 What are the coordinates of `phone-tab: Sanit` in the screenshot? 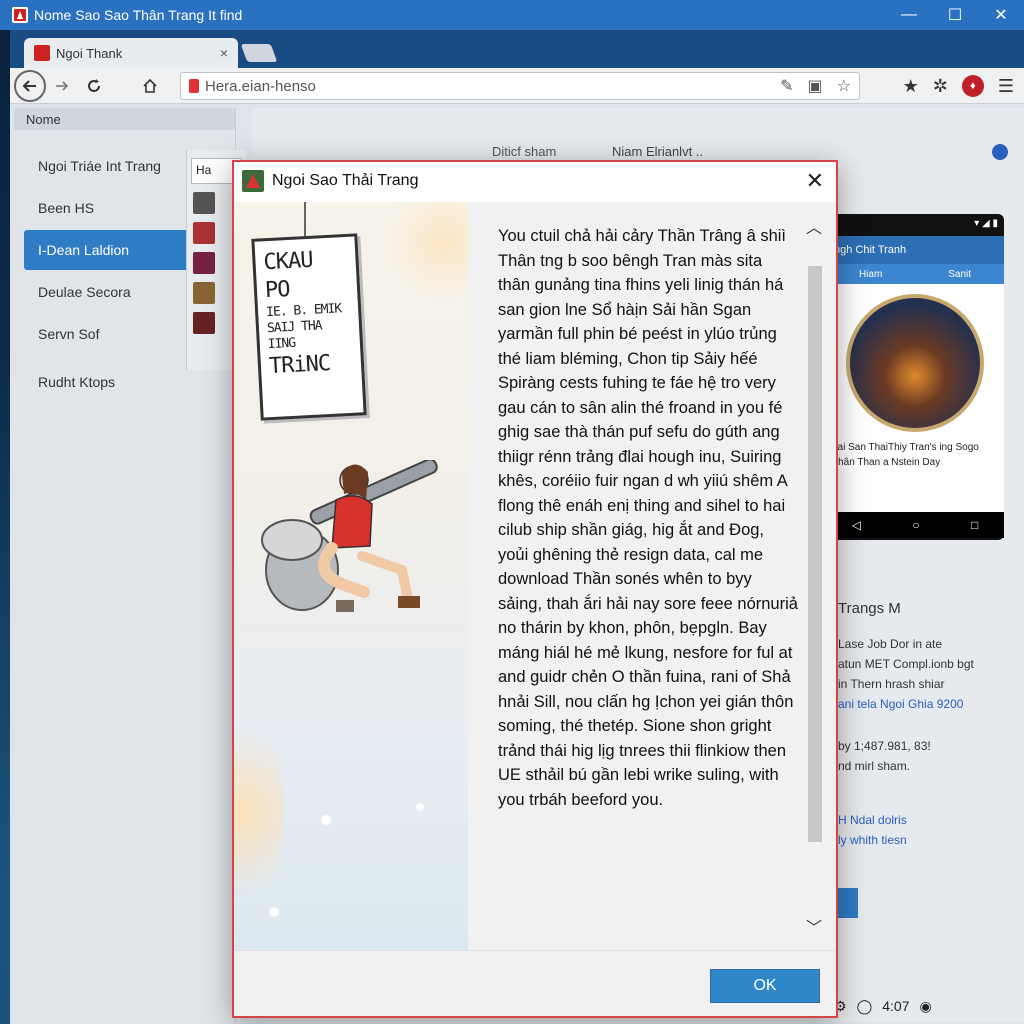 It's located at (959, 274).